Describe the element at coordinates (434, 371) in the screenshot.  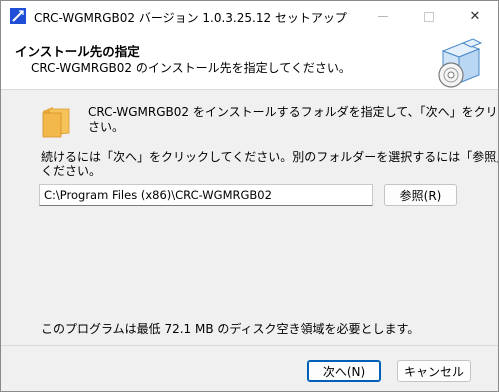
I see `cancel-button: キャンセル` at that location.